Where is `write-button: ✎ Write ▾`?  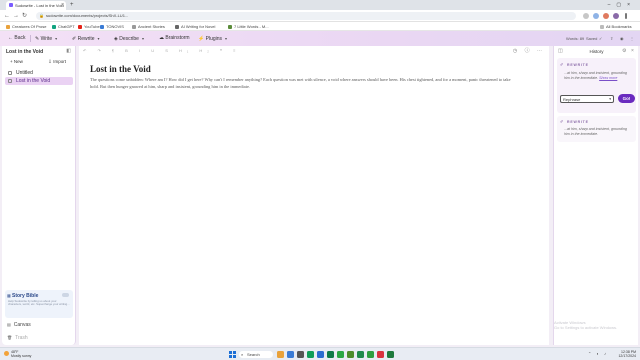 write-button: ✎ Write ▾ is located at coordinates (46, 38).